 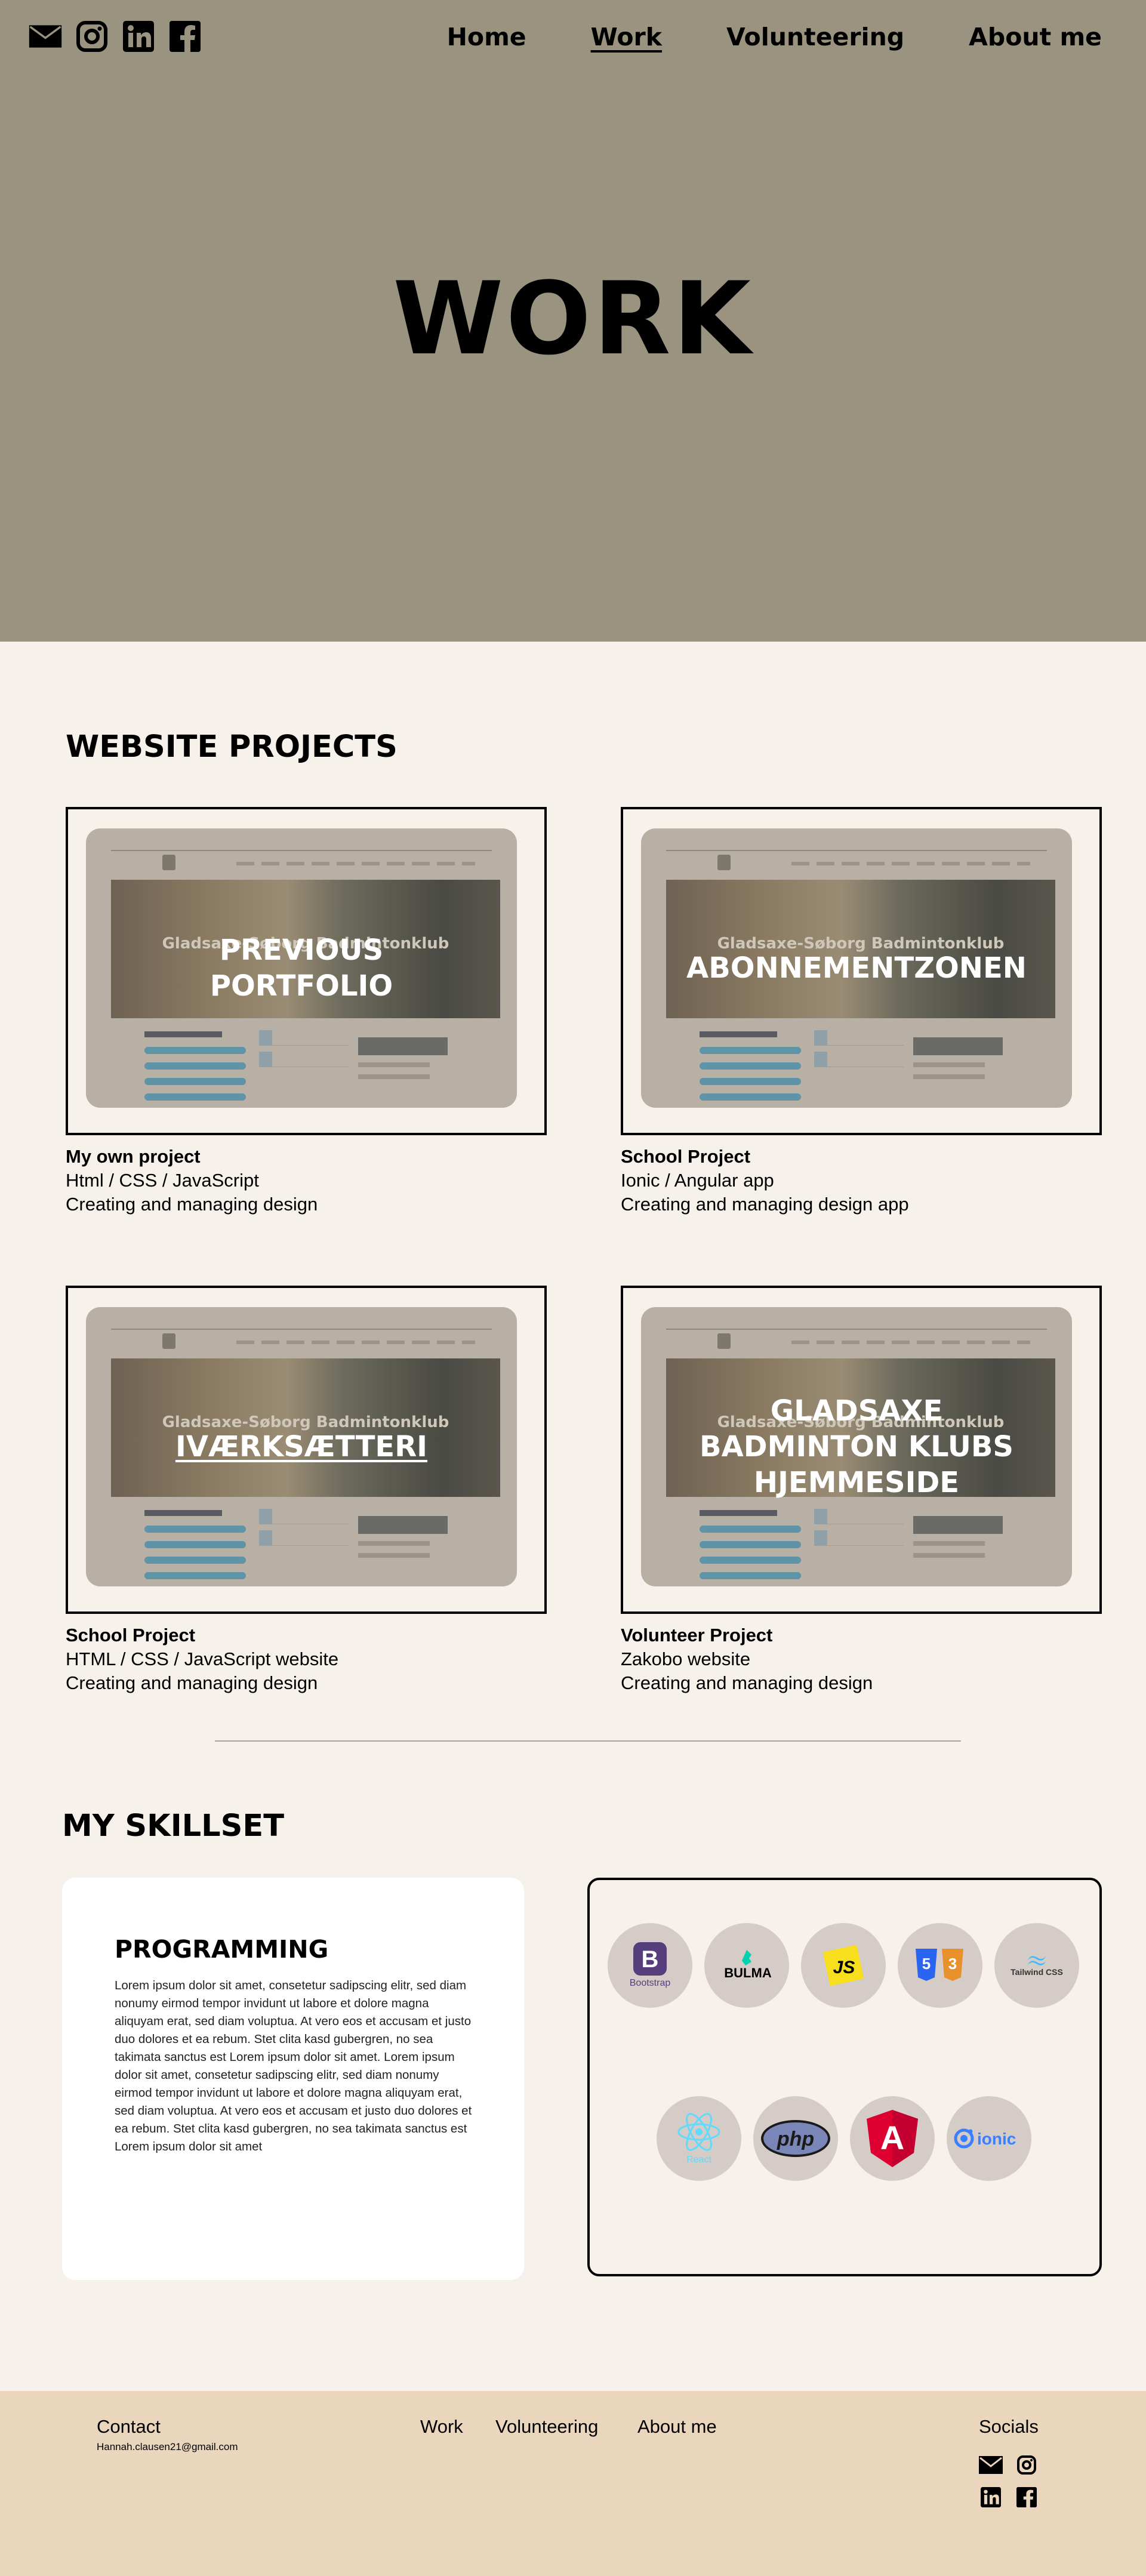 I want to click on bulma-icon: BULMA, so click(x=747, y=1965).